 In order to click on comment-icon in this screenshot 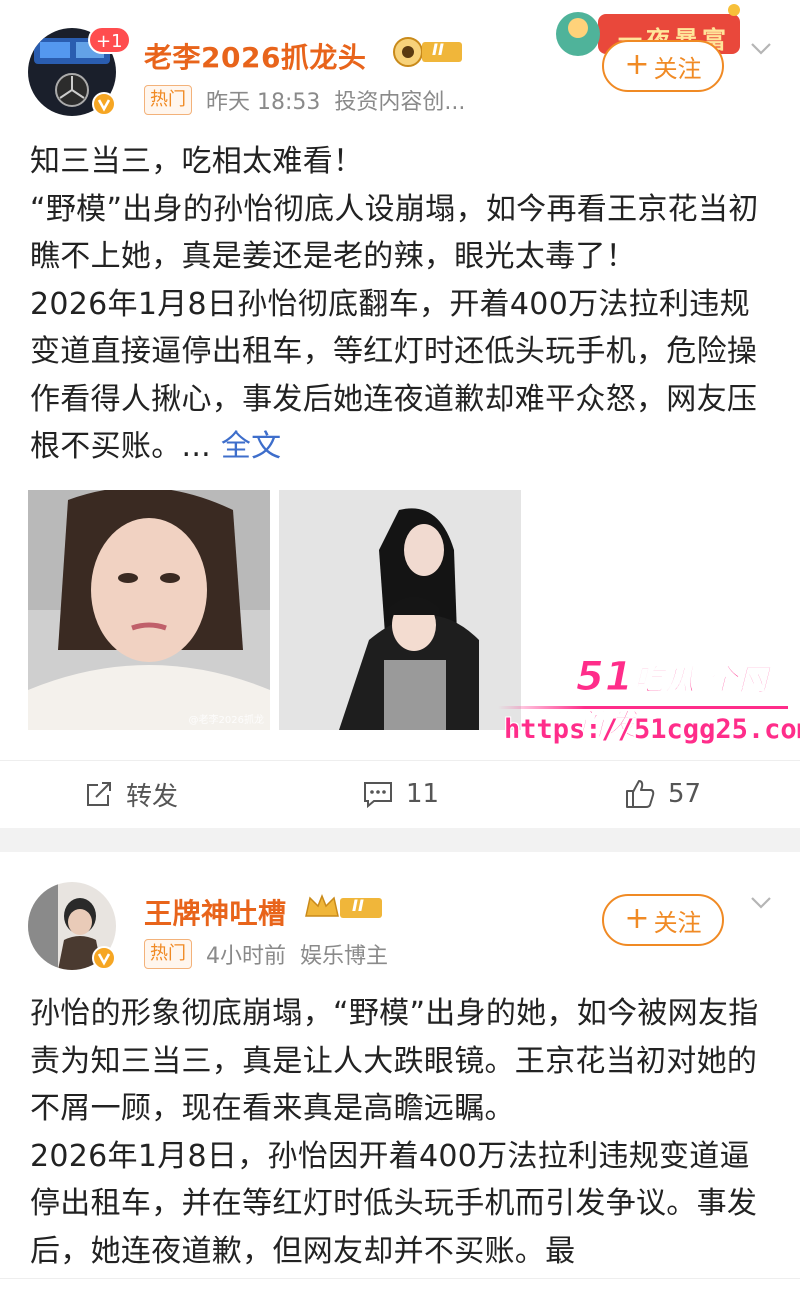, I will do `click(378, 795)`.